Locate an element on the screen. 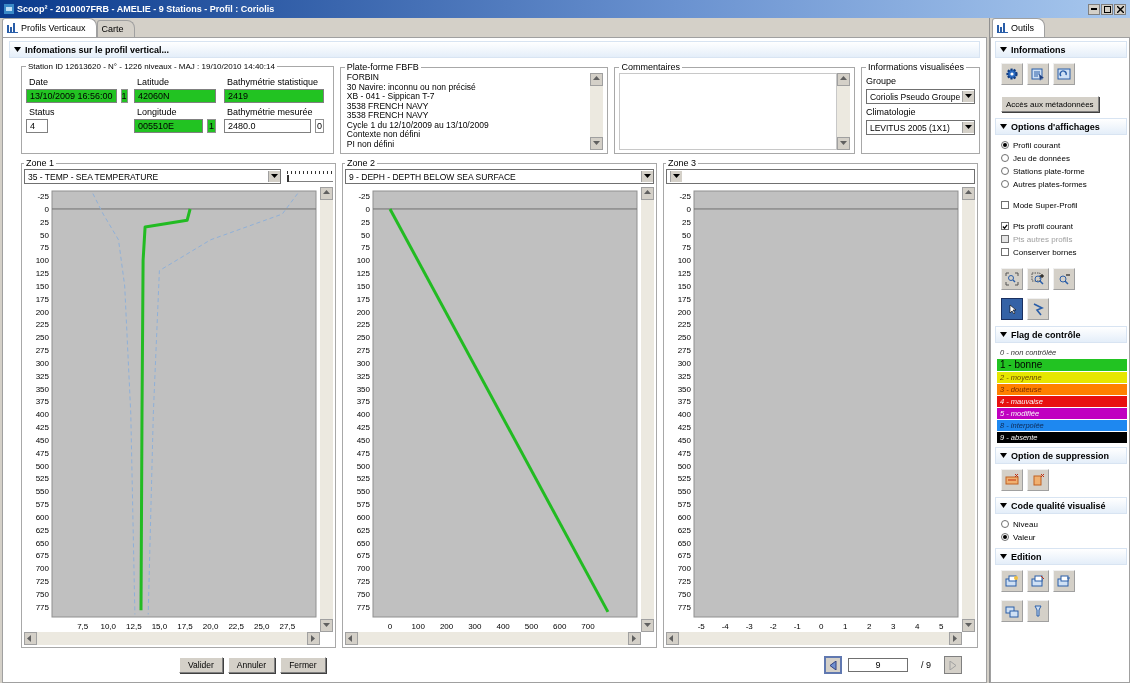  platform-info-line: PI non défini is located at coordinates (371, 144).